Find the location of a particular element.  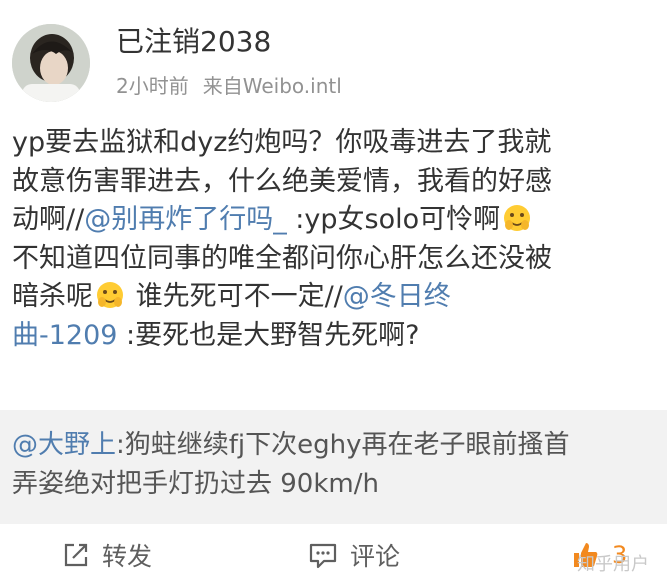

mention-link: @别再炸了行吗_ is located at coordinates (185, 219).